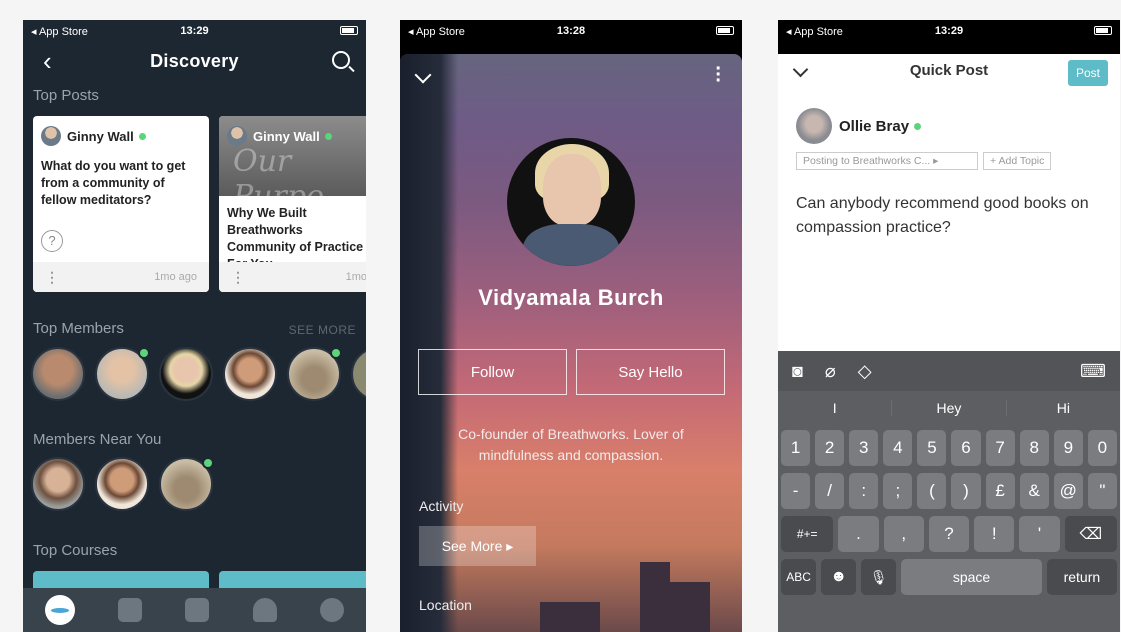  Describe the element at coordinates (197, 610) in the screenshot. I see `tab-create-icon` at that location.